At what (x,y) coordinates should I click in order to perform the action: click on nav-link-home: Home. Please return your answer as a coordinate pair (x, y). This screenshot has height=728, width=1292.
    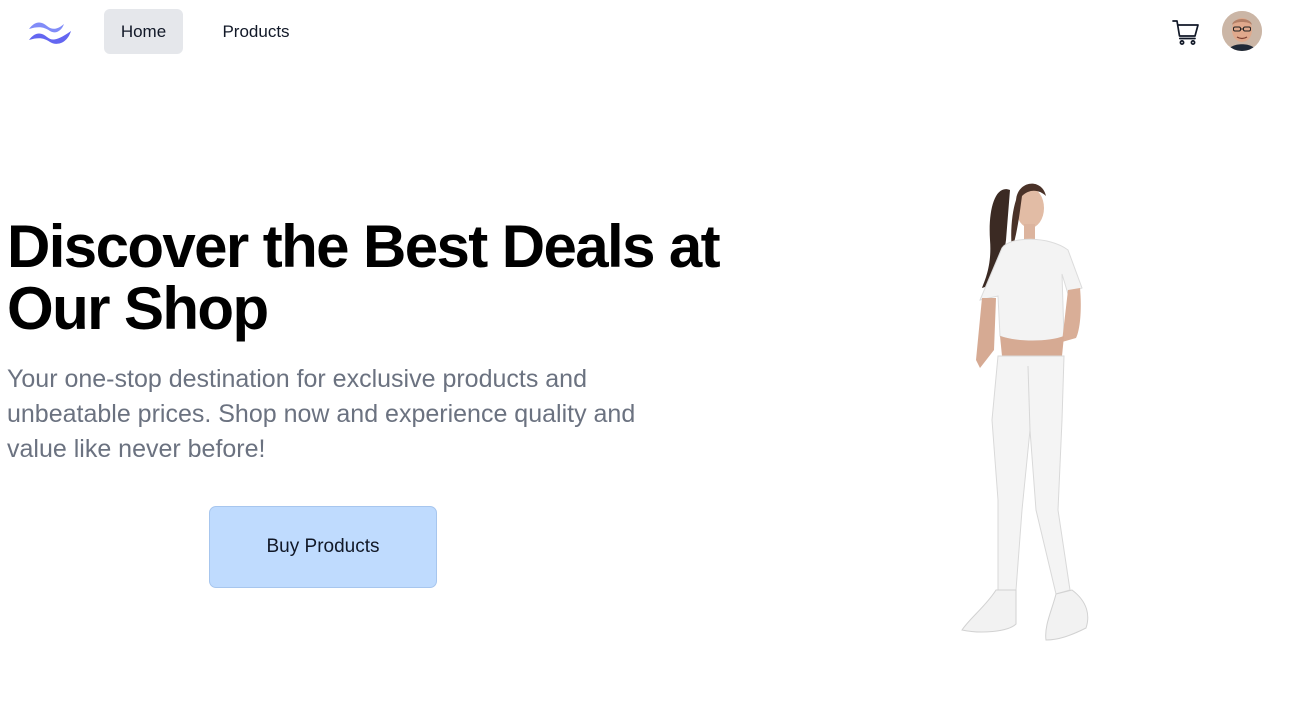
    Looking at the image, I should click on (143, 31).